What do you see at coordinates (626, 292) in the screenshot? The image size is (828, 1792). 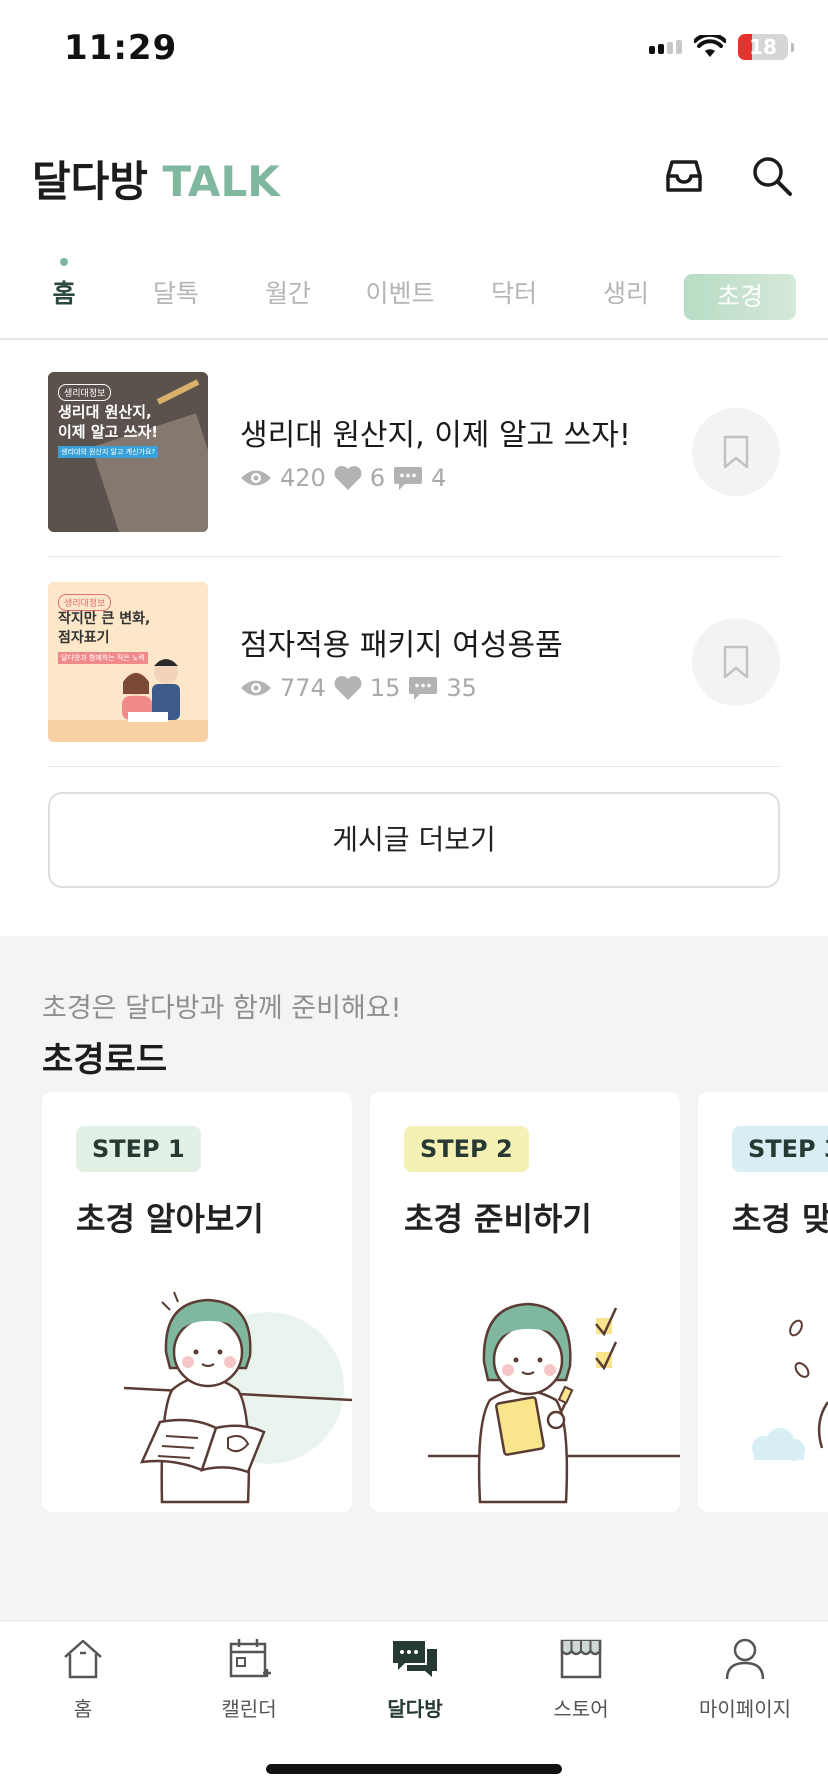 I see `tab-period: 생리` at bounding box center [626, 292].